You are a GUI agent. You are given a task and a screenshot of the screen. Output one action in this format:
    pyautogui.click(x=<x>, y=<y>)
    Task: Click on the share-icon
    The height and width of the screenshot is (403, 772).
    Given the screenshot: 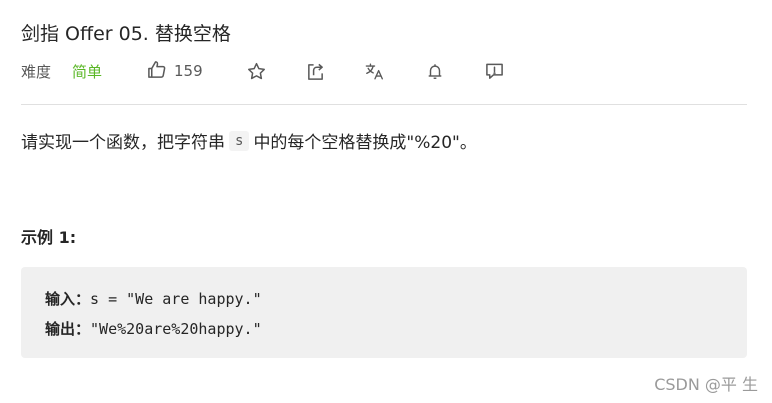 What is the action you would take?
    pyautogui.click(x=315, y=71)
    